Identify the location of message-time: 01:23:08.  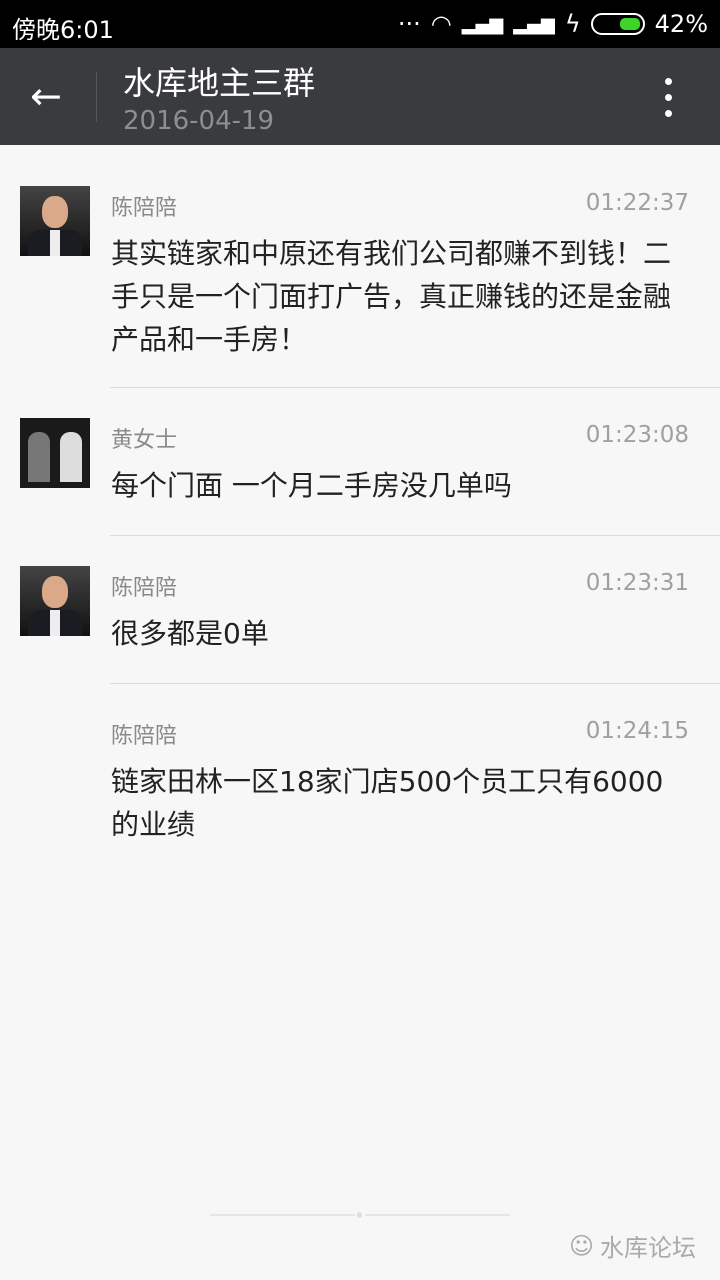
(637, 435).